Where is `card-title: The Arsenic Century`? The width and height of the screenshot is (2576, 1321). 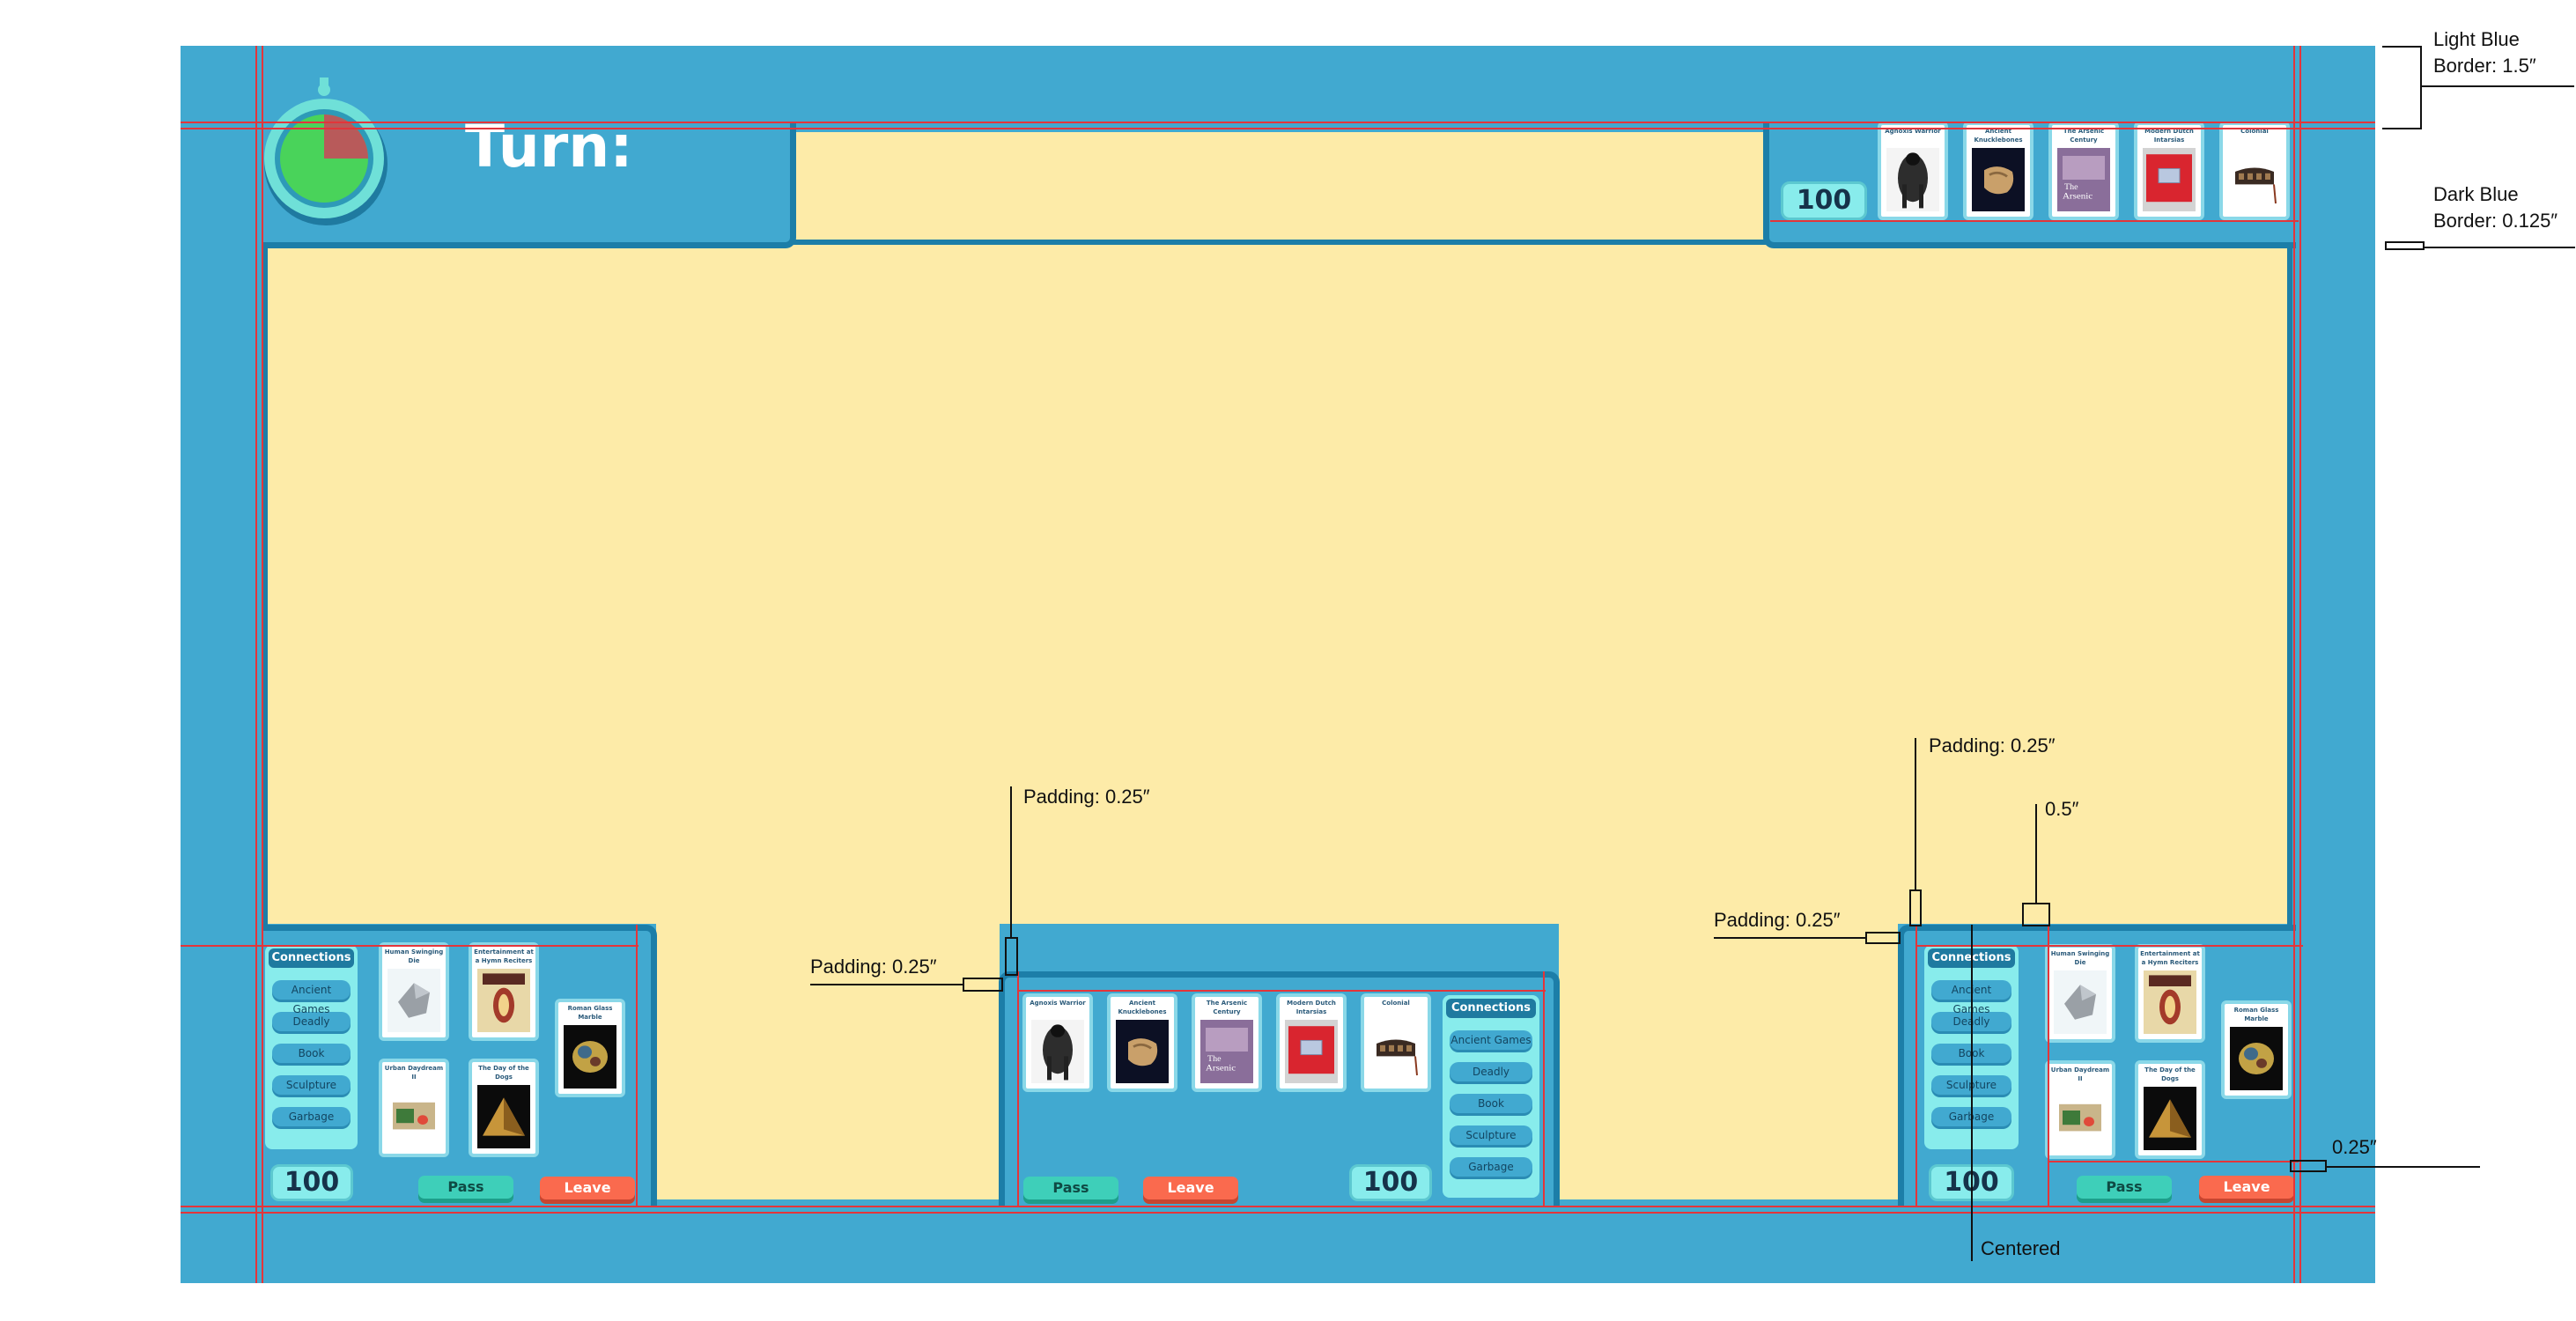 card-title: The Arsenic Century is located at coordinates (1227, 1008).